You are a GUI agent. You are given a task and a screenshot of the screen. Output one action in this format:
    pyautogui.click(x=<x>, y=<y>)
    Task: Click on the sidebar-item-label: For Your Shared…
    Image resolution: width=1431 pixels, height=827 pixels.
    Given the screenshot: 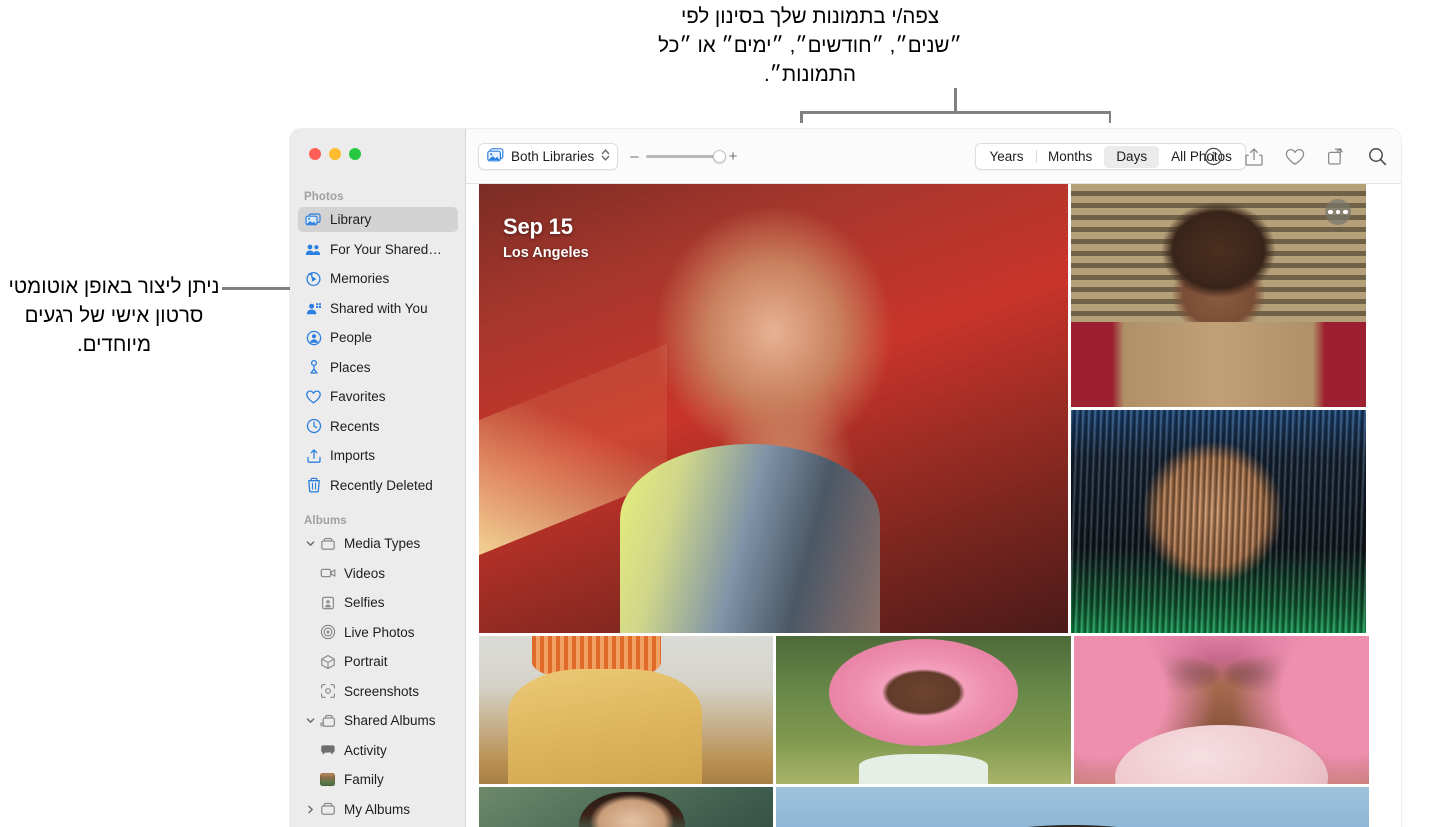 What is the action you would take?
    pyautogui.click(x=386, y=249)
    